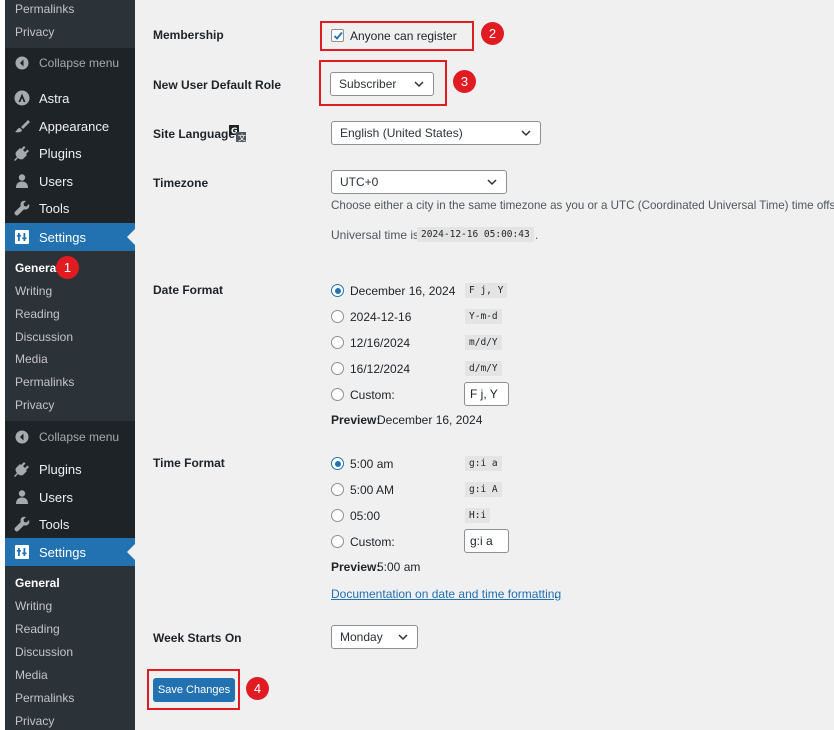 The width and height of the screenshot is (834, 730). What do you see at coordinates (361, 637) in the screenshot?
I see `week-starts-value: Monday` at bounding box center [361, 637].